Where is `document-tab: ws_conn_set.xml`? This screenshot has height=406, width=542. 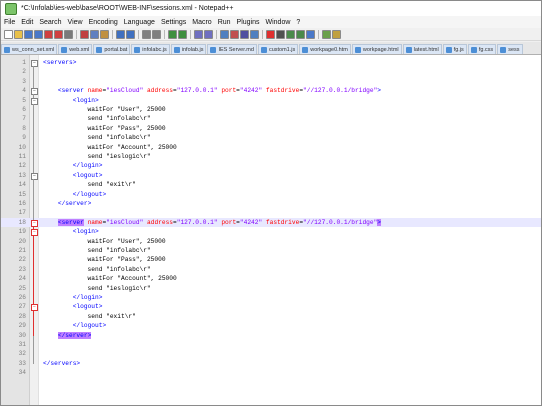 document-tab: ws_conn_set.xml is located at coordinates (29, 49).